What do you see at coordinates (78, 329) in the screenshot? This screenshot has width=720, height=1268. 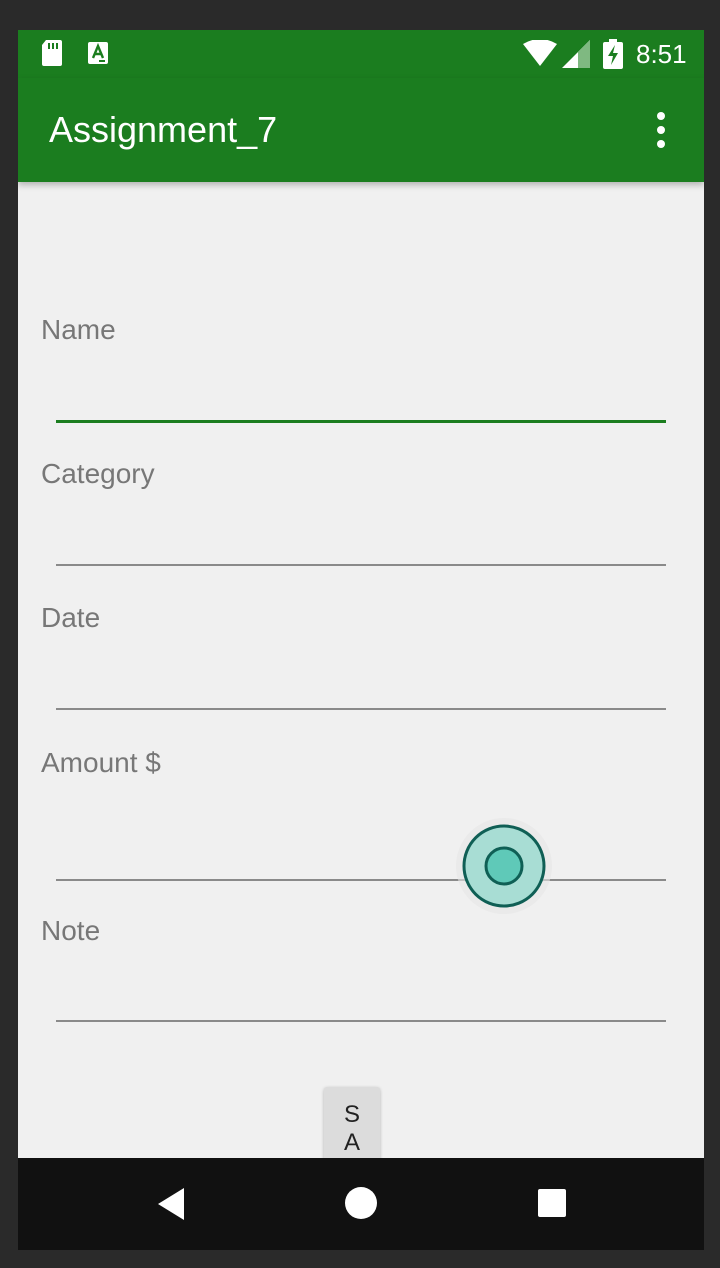 I see `name-label: Name` at bounding box center [78, 329].